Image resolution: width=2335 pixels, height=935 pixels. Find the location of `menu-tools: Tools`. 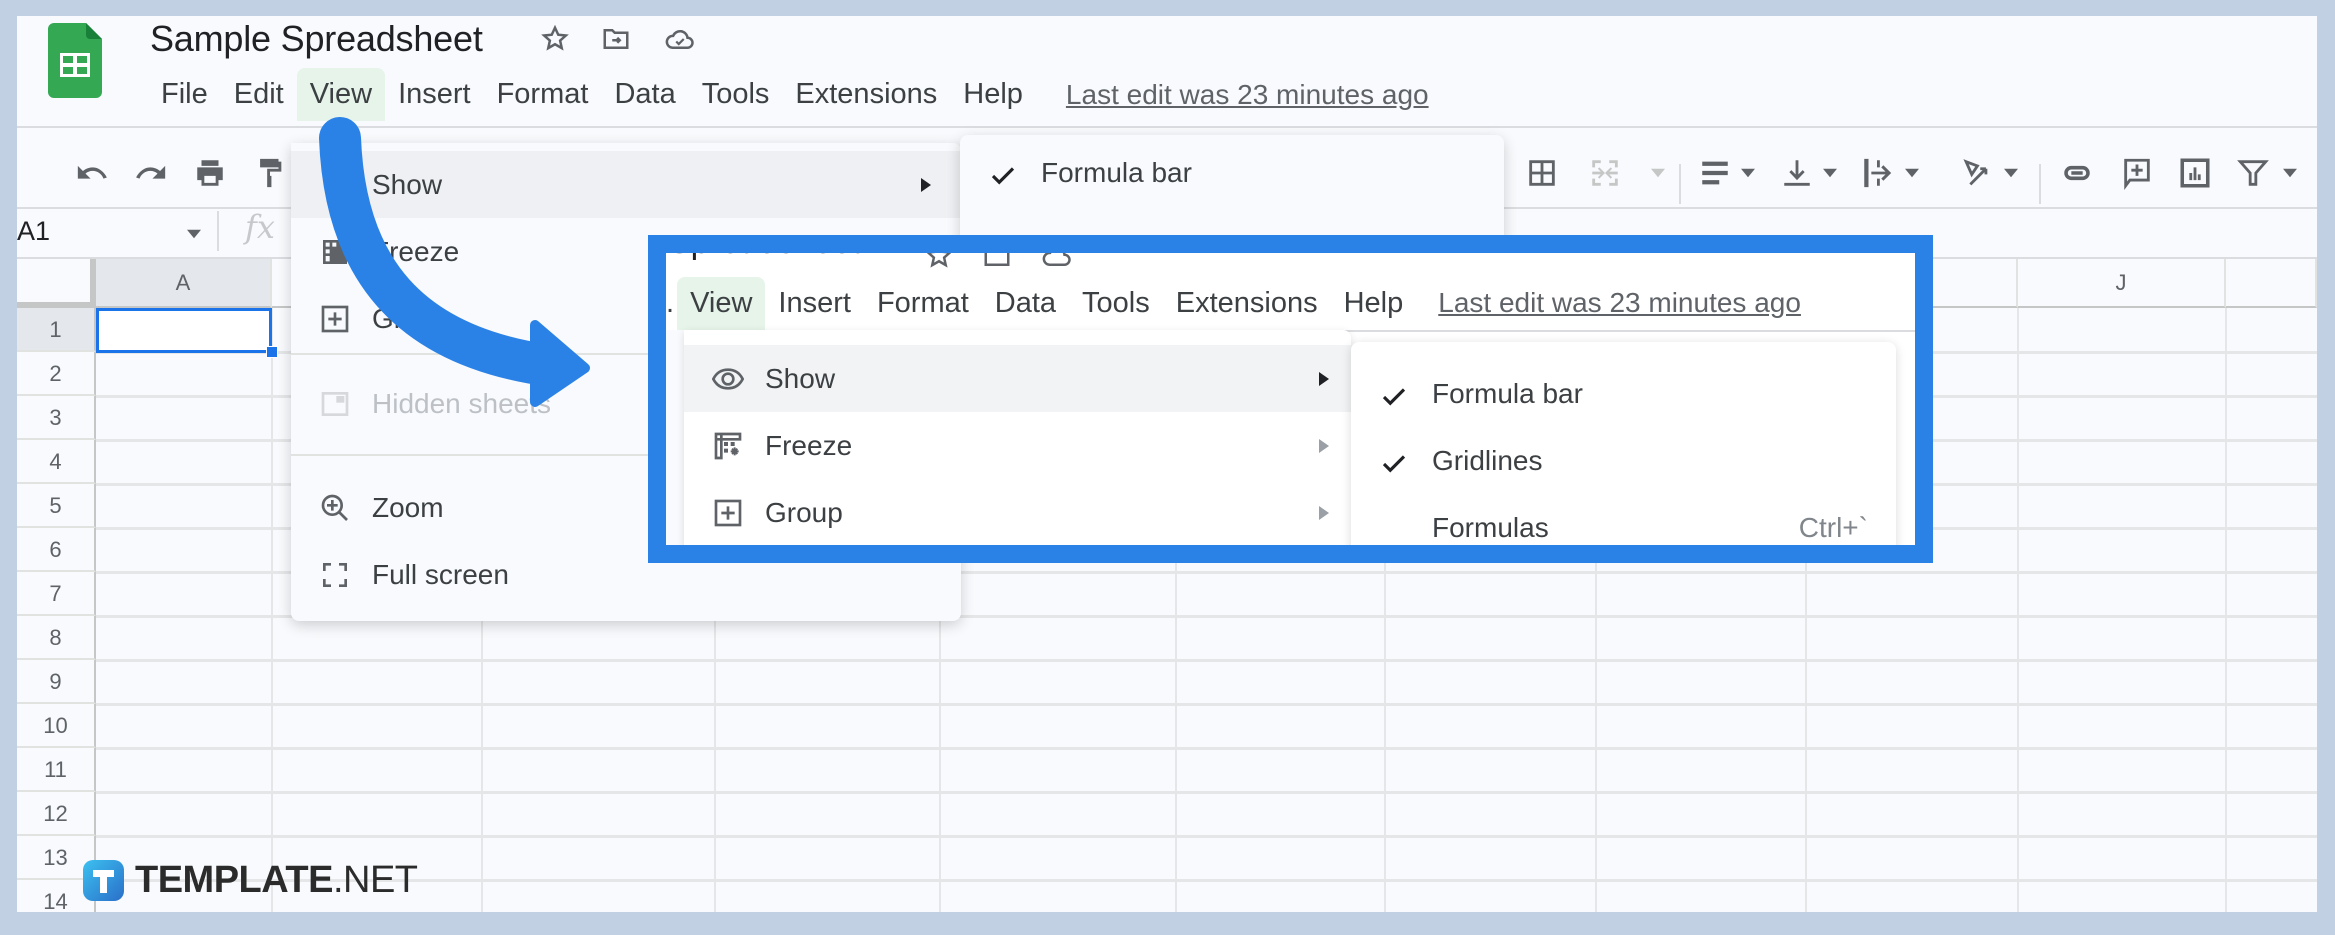

menu-tools: Tools is located at coordinates (736, 94).